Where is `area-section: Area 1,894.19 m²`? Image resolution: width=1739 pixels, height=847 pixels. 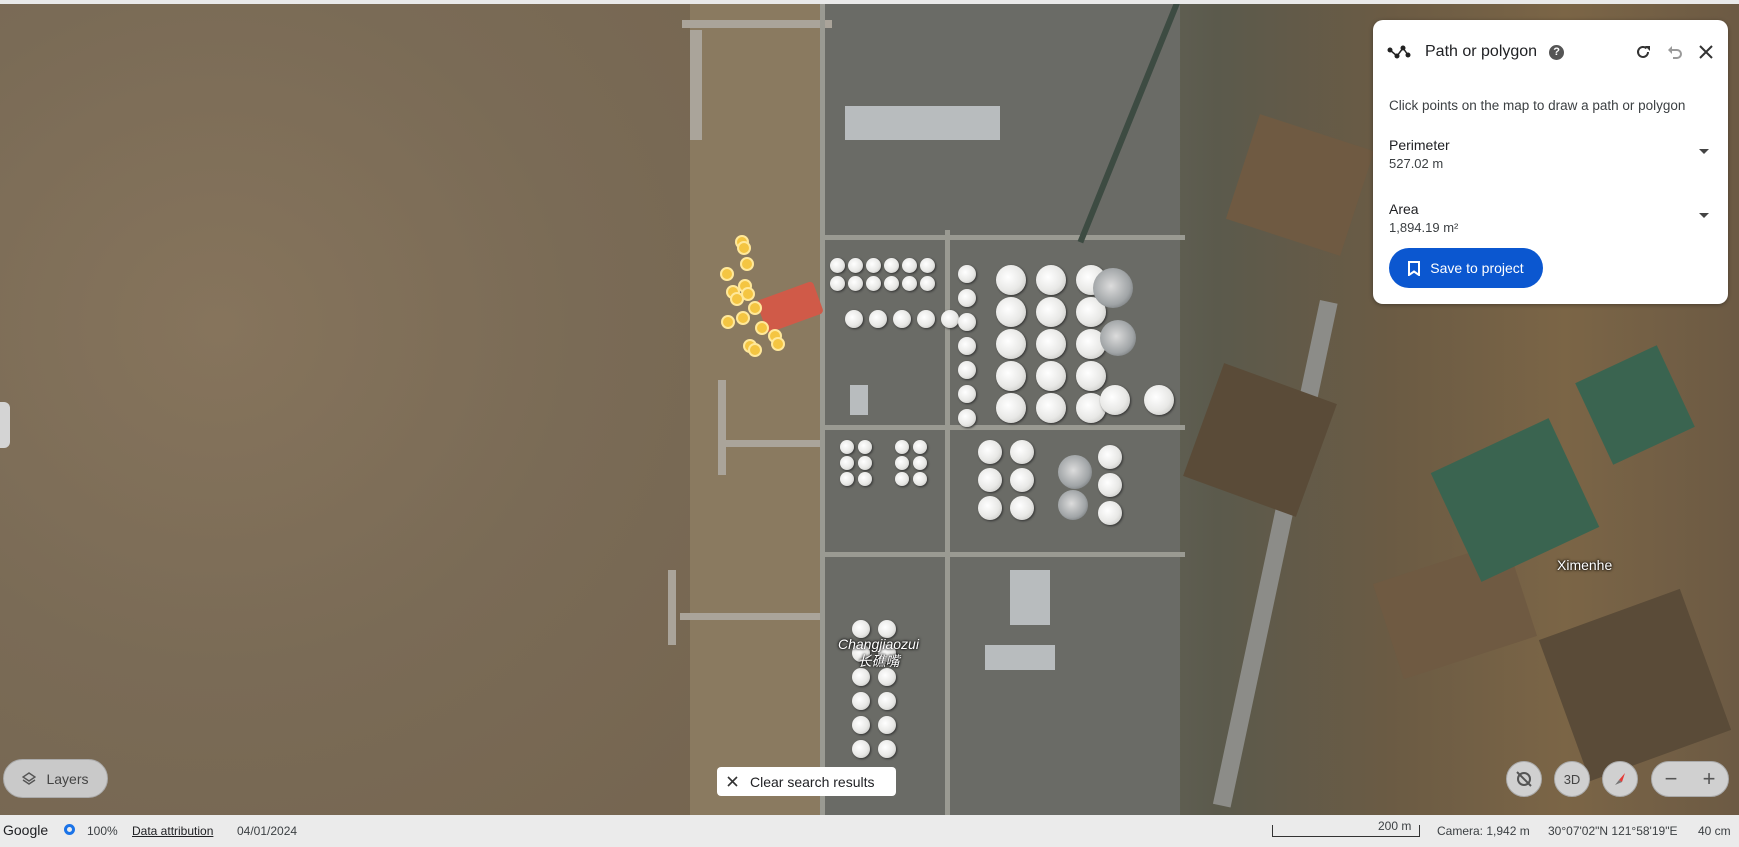
area-section: Area 1,894.19 m² is located at coordinates (1549, 218).